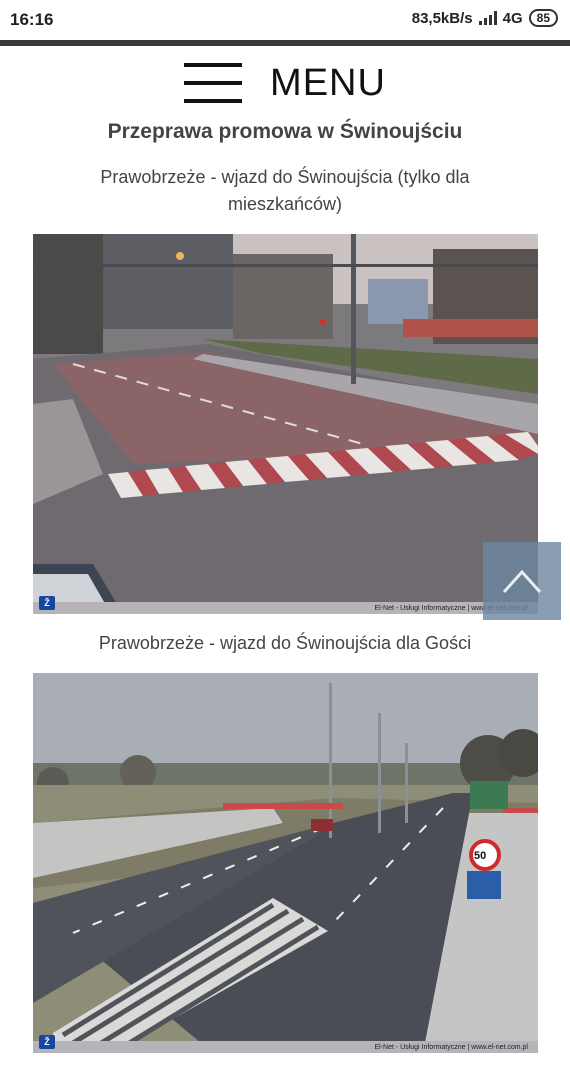  What do you see at coordinates (512, 18) in the screenshot?
I see `network-type: 4G` at bounding box center [512, 18].